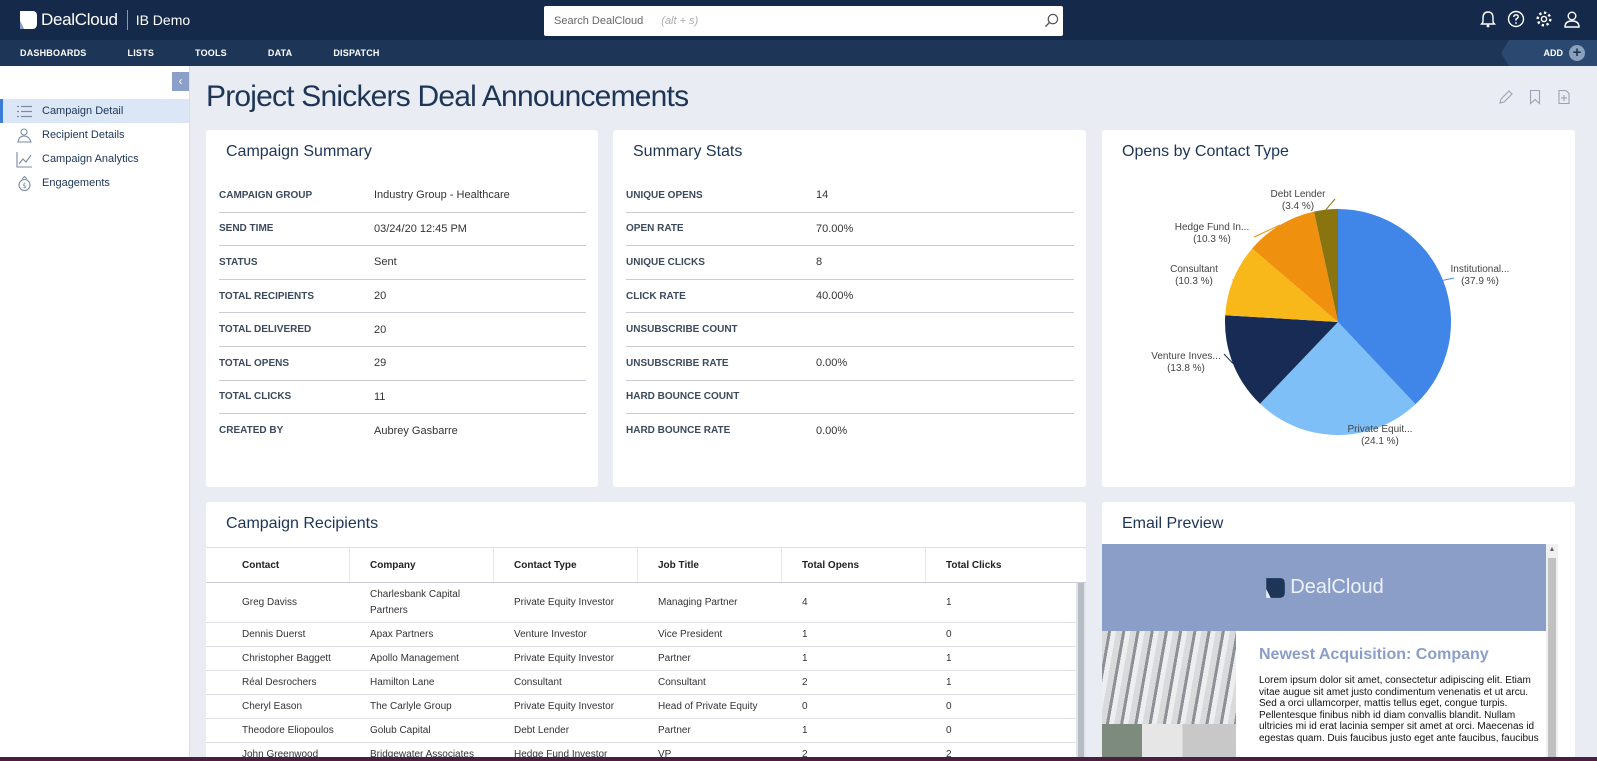  I want to click on stat-label: UNIQUE OPENS, so click(664, 195).